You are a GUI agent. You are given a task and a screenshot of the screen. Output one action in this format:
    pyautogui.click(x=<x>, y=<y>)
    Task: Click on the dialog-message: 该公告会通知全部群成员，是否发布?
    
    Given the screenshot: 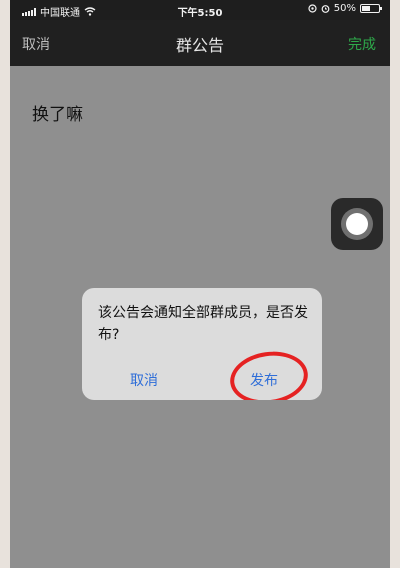 What is the action you would take?
    pyautogui.click(x=203, y=324)
    